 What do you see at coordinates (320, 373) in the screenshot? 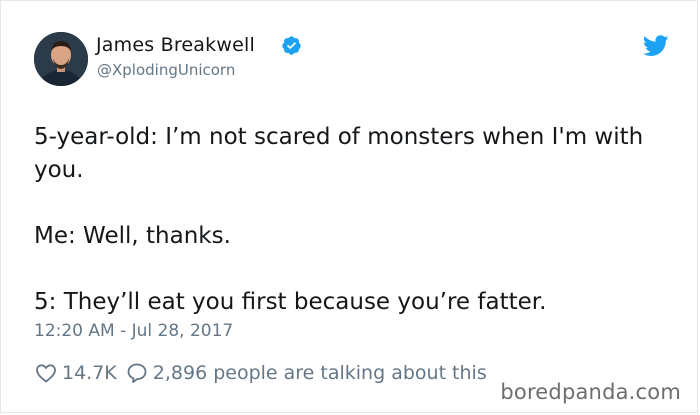
I see `replies-text: 2,896 people are talking about this` at bounding box center [320, 373].